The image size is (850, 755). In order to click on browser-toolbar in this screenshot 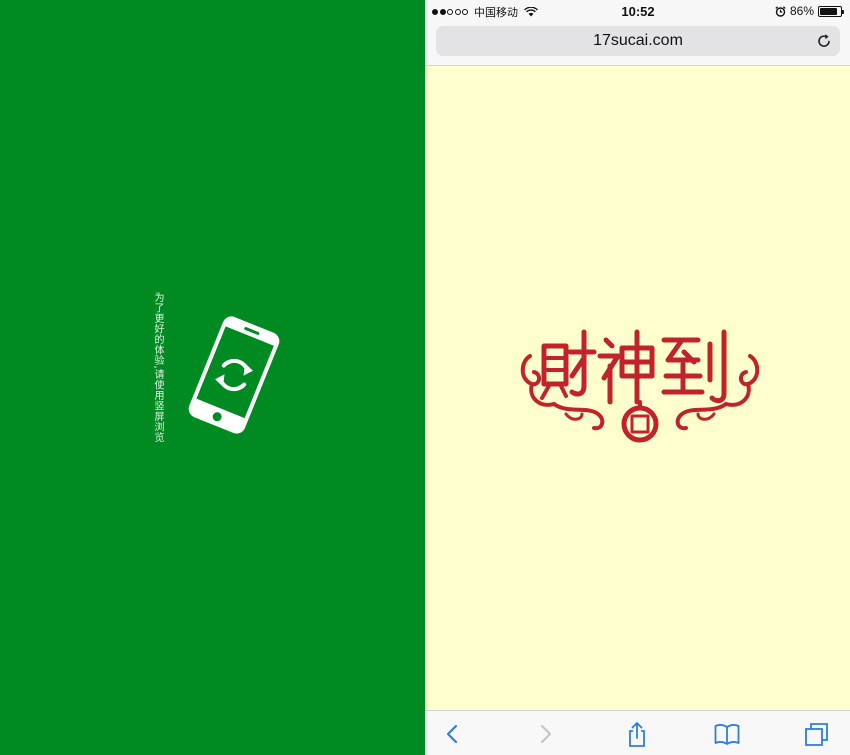, I will do `click(638, 732)`.